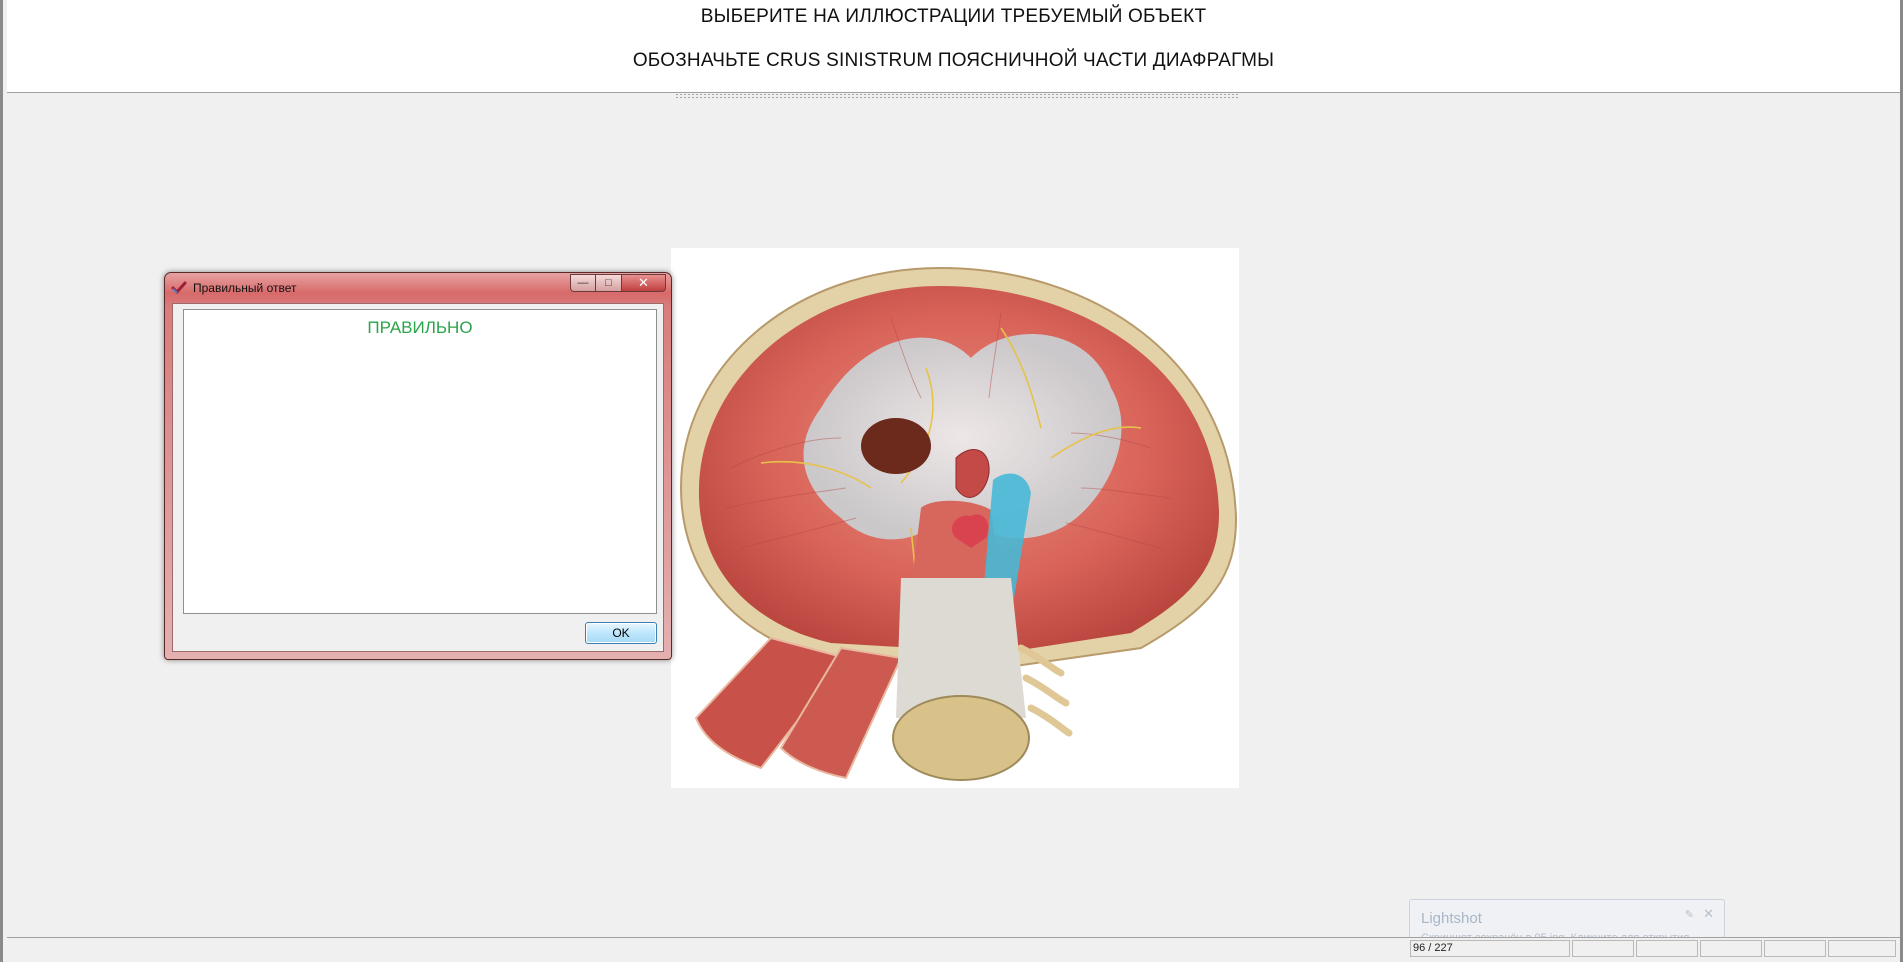 This screenshot has height=962, width=1903. What do you see at coordinates (420, 327) in the screenshot?
I see `result-text: ПРАВИЛЬНО` at bounding box center [420, 327].